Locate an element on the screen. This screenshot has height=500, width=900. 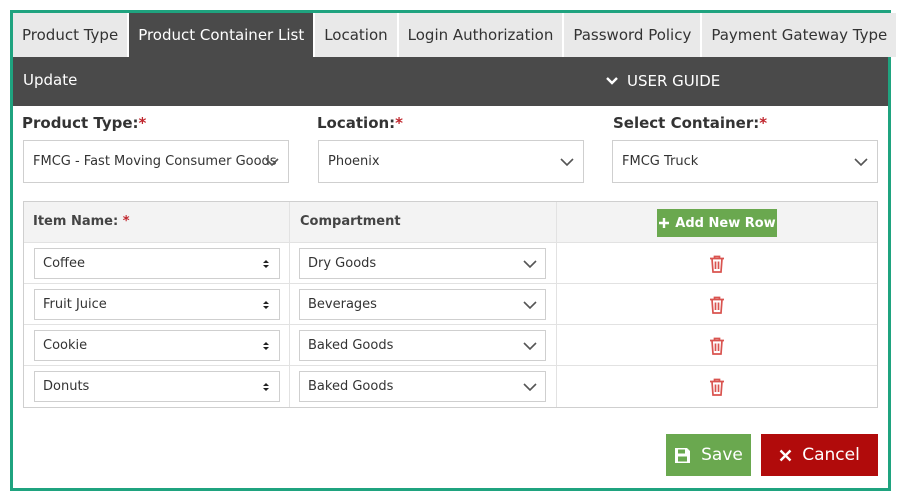
table-row: Cookie Baked Goods is located at coordinates (450, 345).